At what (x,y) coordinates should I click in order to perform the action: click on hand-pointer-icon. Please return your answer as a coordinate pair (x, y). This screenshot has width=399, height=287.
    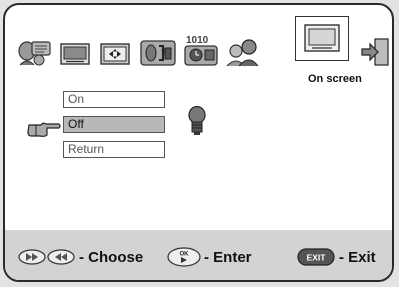
    Looking at the image, I should click on (44, 129).